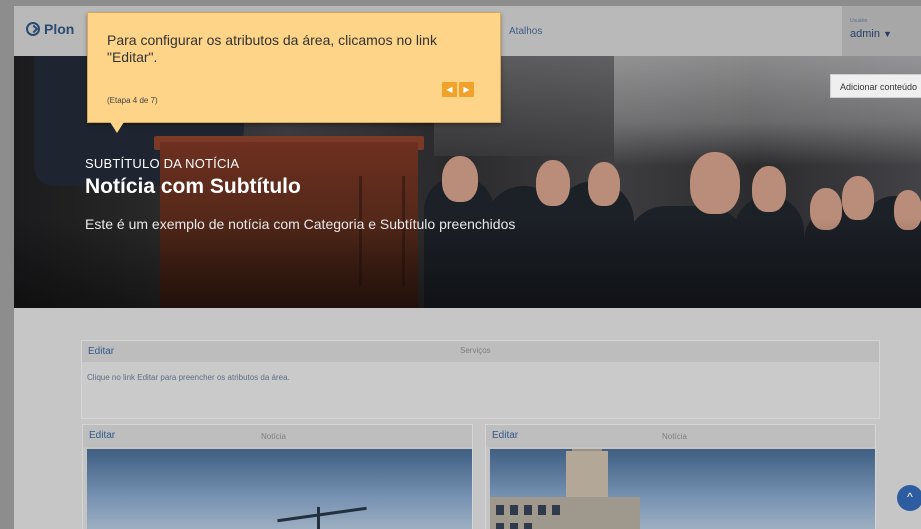  I want to click on nav-atalhos-link: Atalhos, so click(525, 31).